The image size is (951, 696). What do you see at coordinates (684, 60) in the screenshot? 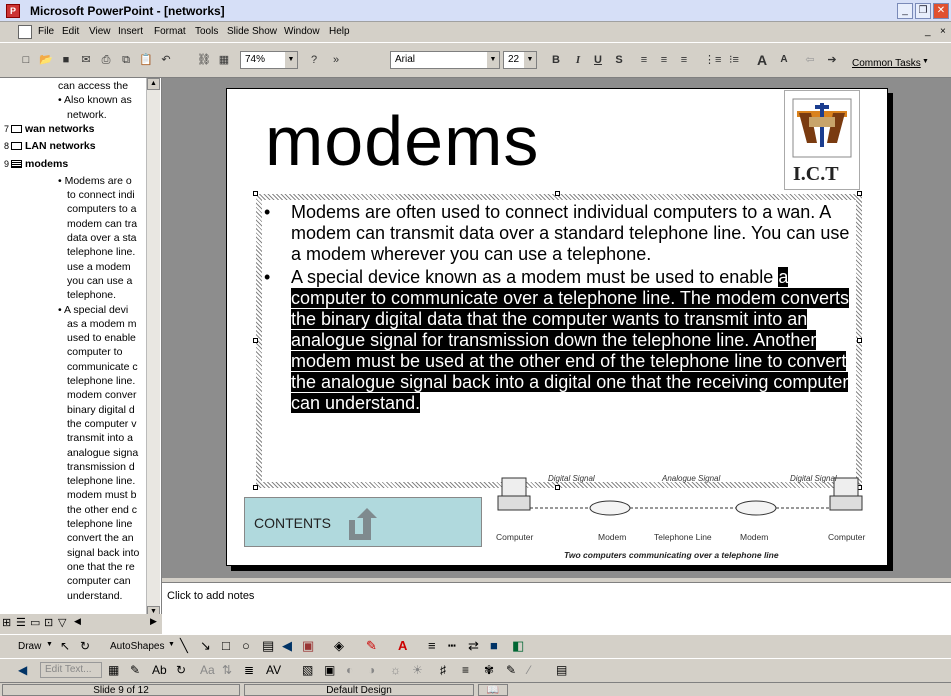
I see `align-right-icon: ≡` at bounding box center [684, 60].